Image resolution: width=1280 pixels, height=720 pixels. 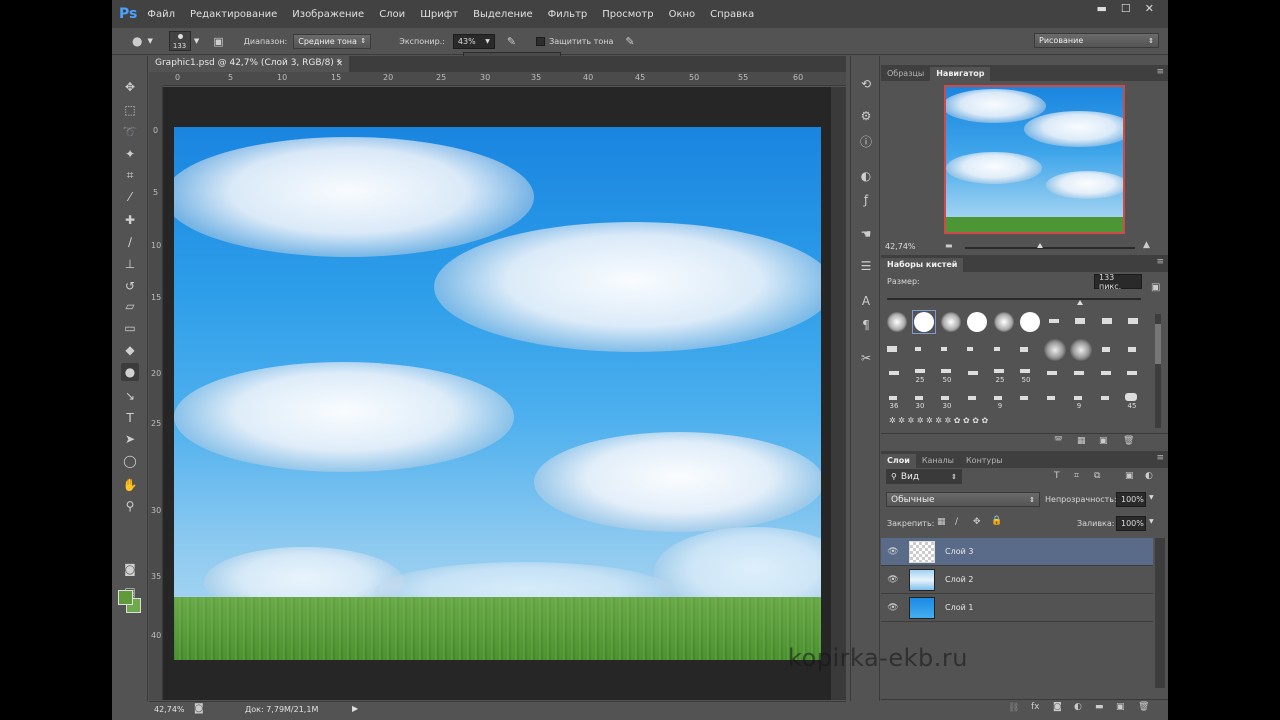 What do you see at coordinates (866, 116) in the screenshot?
I see `properties-icon: ⚙` at bounding box center [866, 116].